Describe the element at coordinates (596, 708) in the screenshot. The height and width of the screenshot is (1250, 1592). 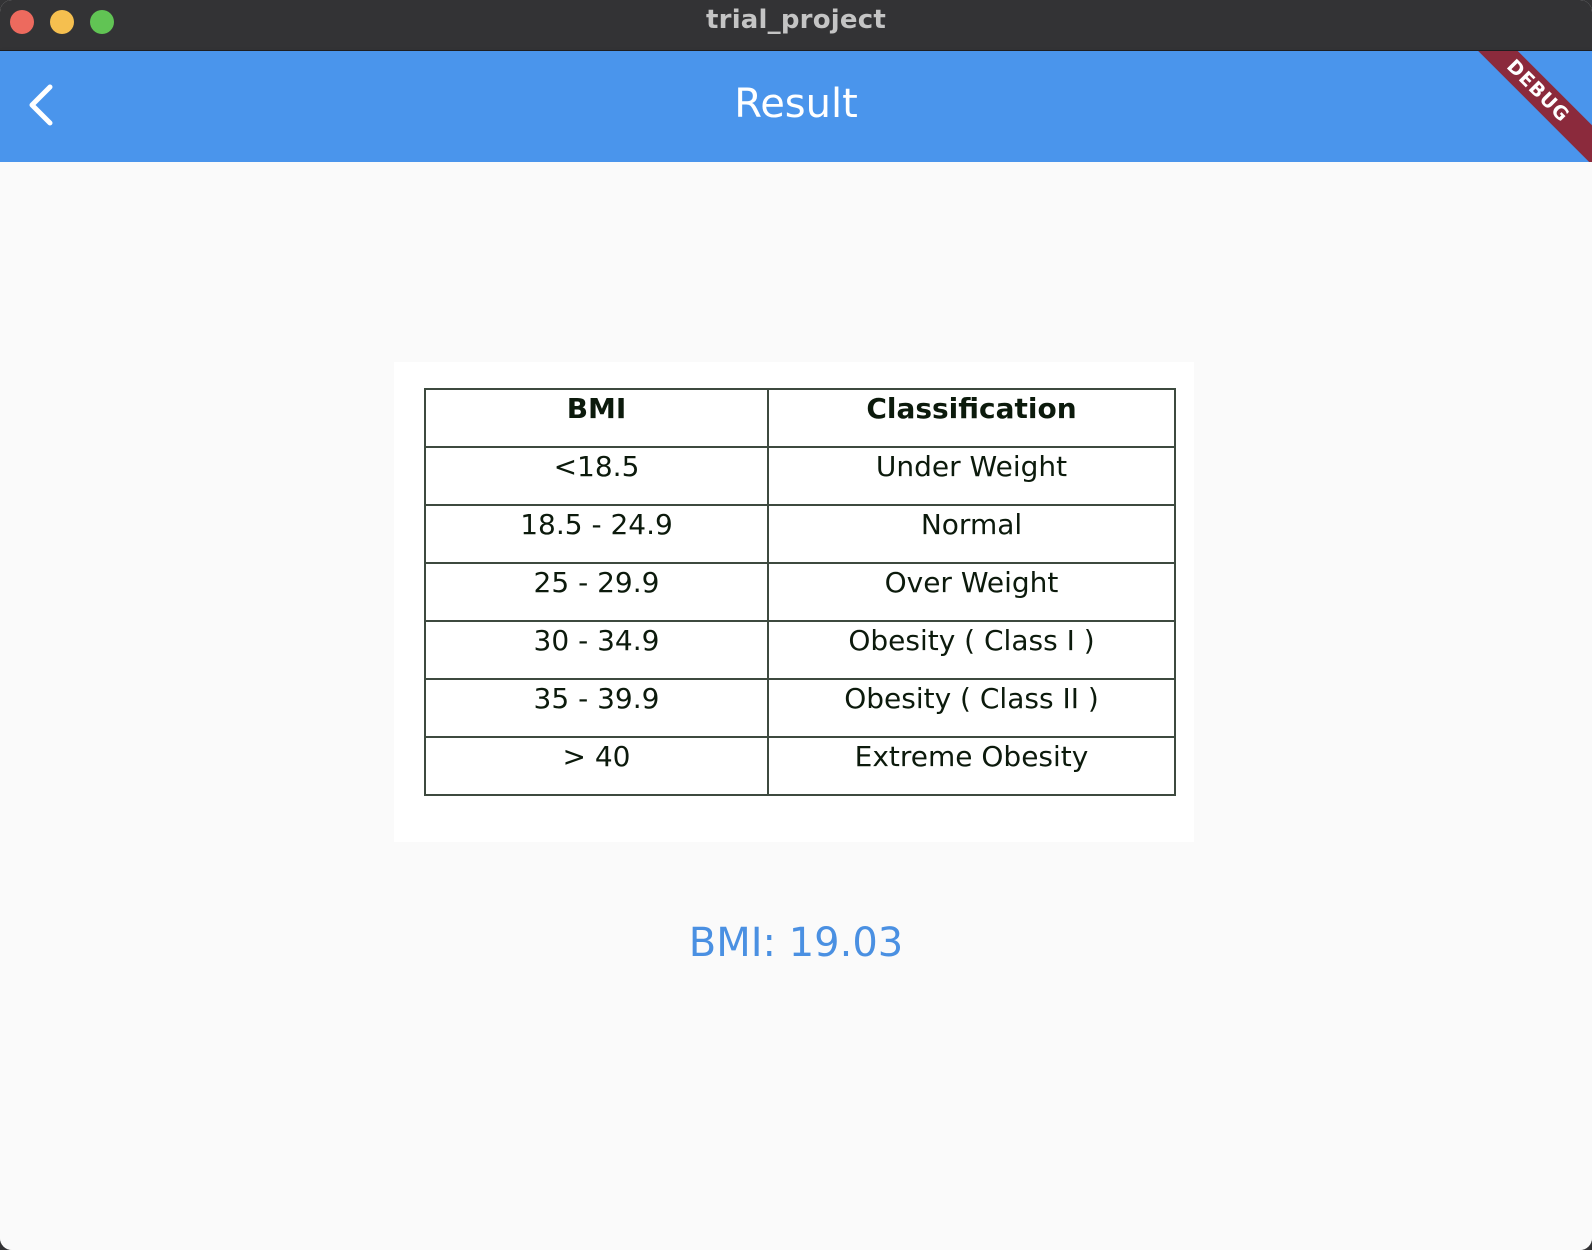
I see `table-cell-bmi: 35 - 39.9` at that location.